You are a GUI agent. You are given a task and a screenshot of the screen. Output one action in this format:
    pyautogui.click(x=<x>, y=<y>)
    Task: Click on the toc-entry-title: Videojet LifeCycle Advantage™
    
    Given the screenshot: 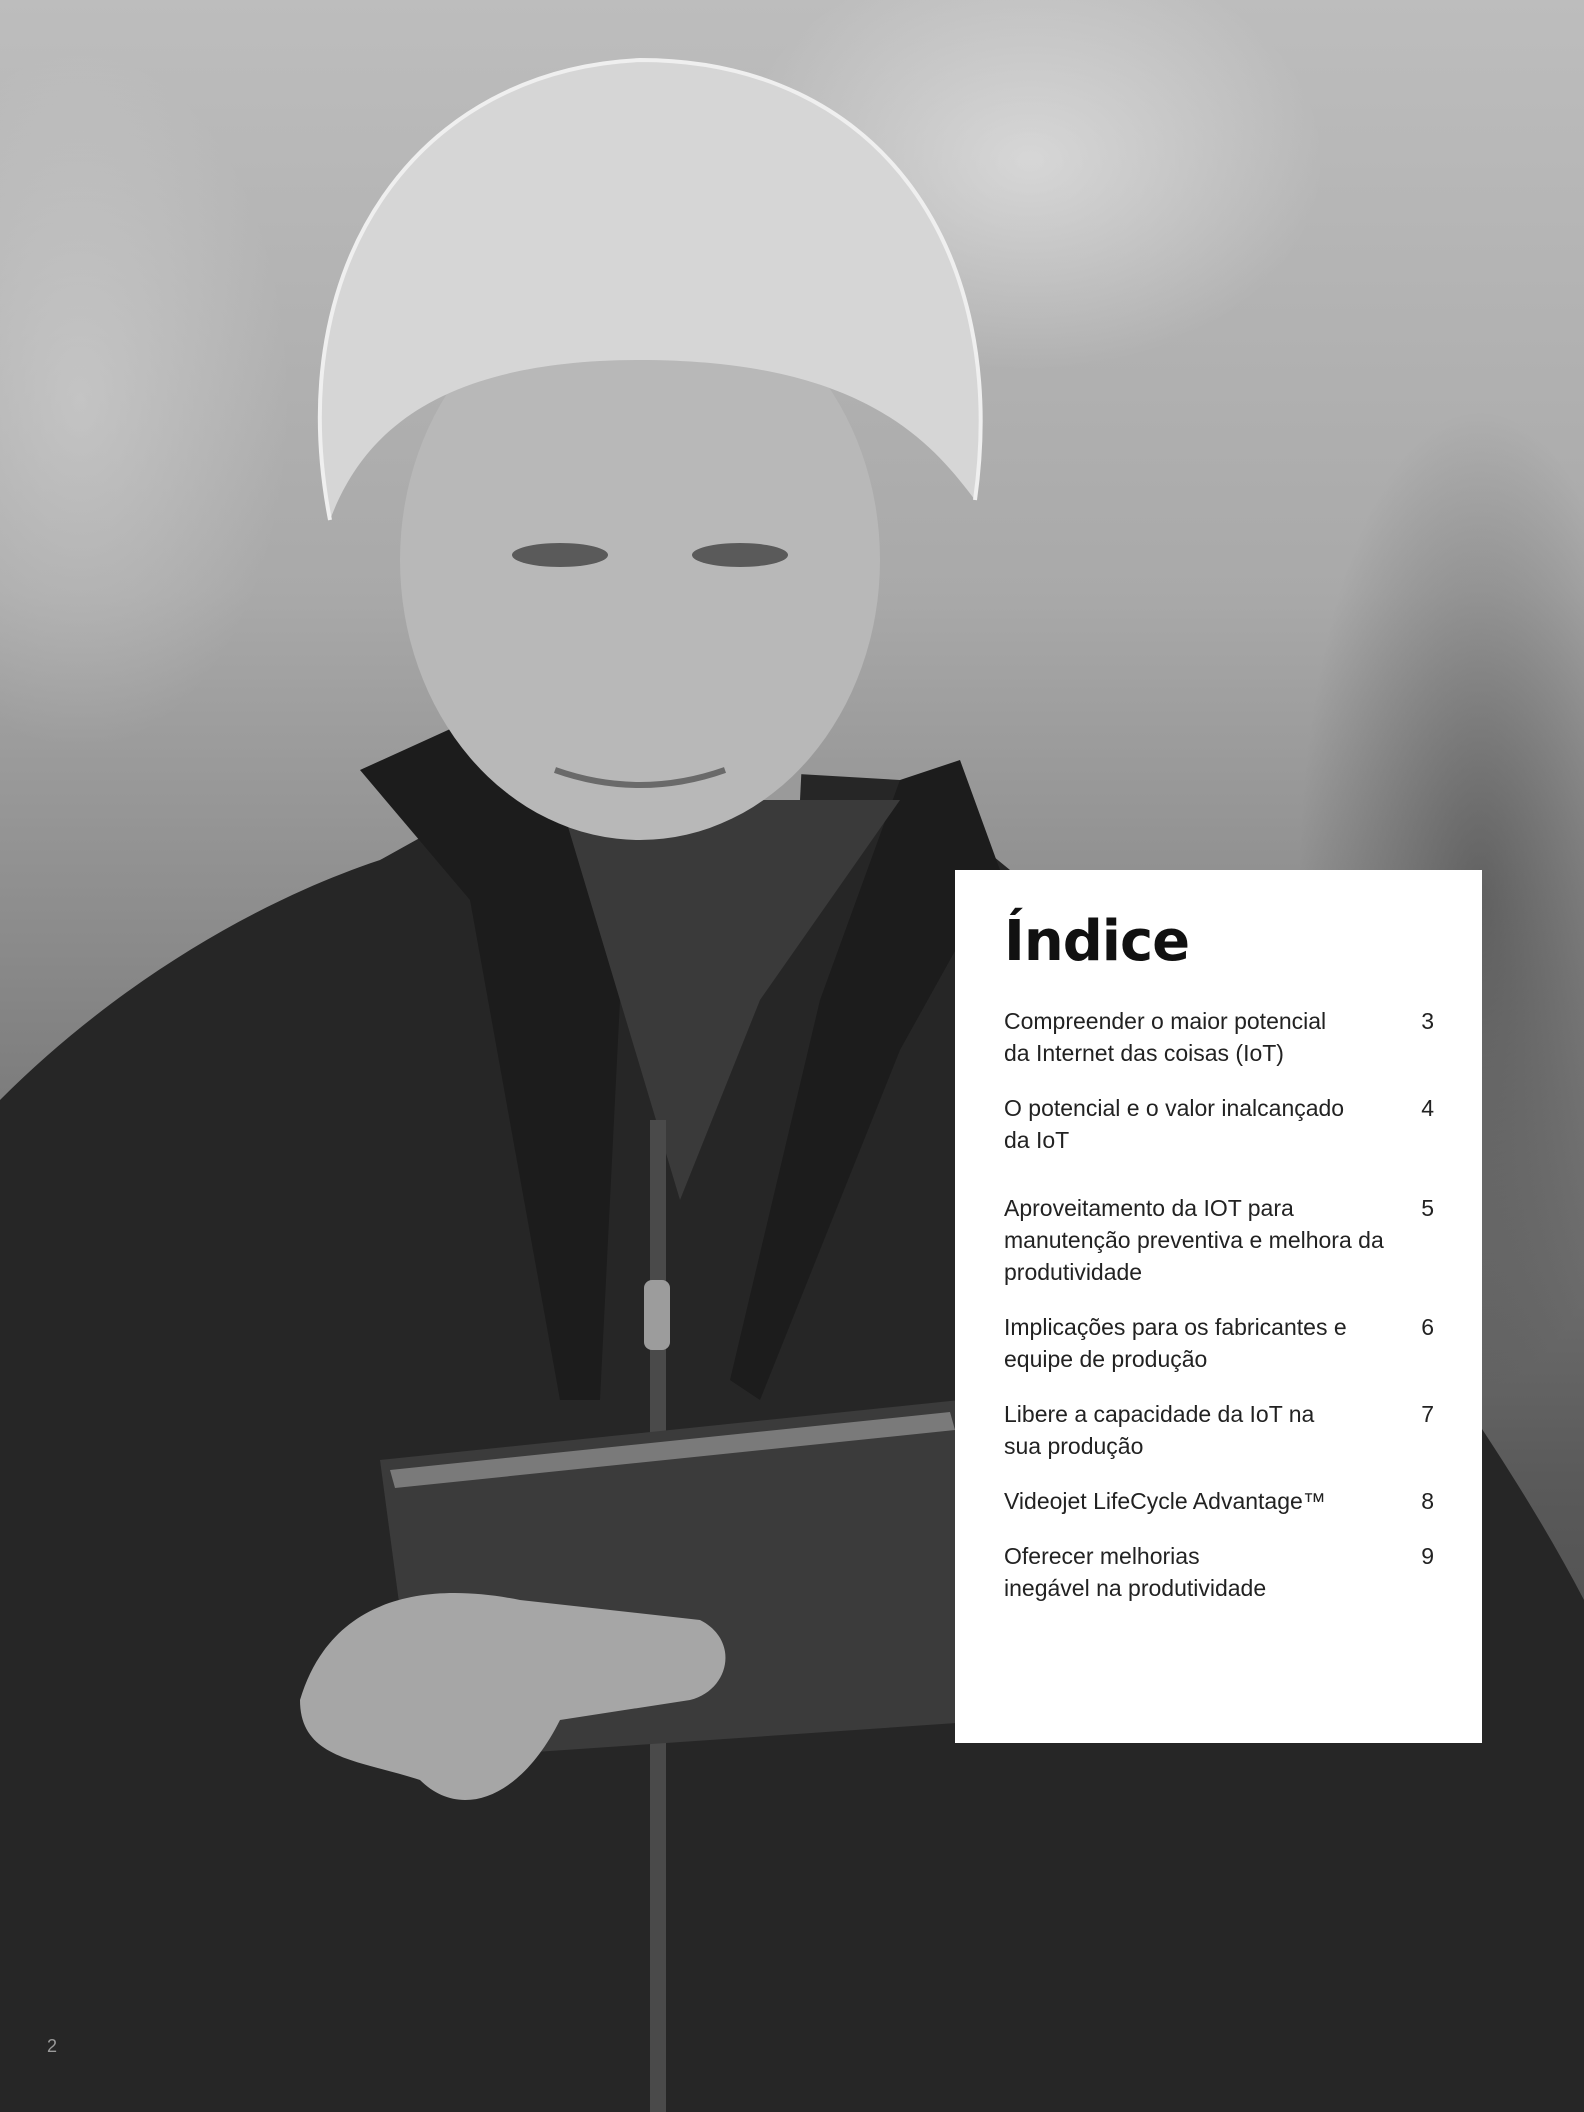 What is the action you would take?
    pyautogui.click(x=1165, y=1501)
    